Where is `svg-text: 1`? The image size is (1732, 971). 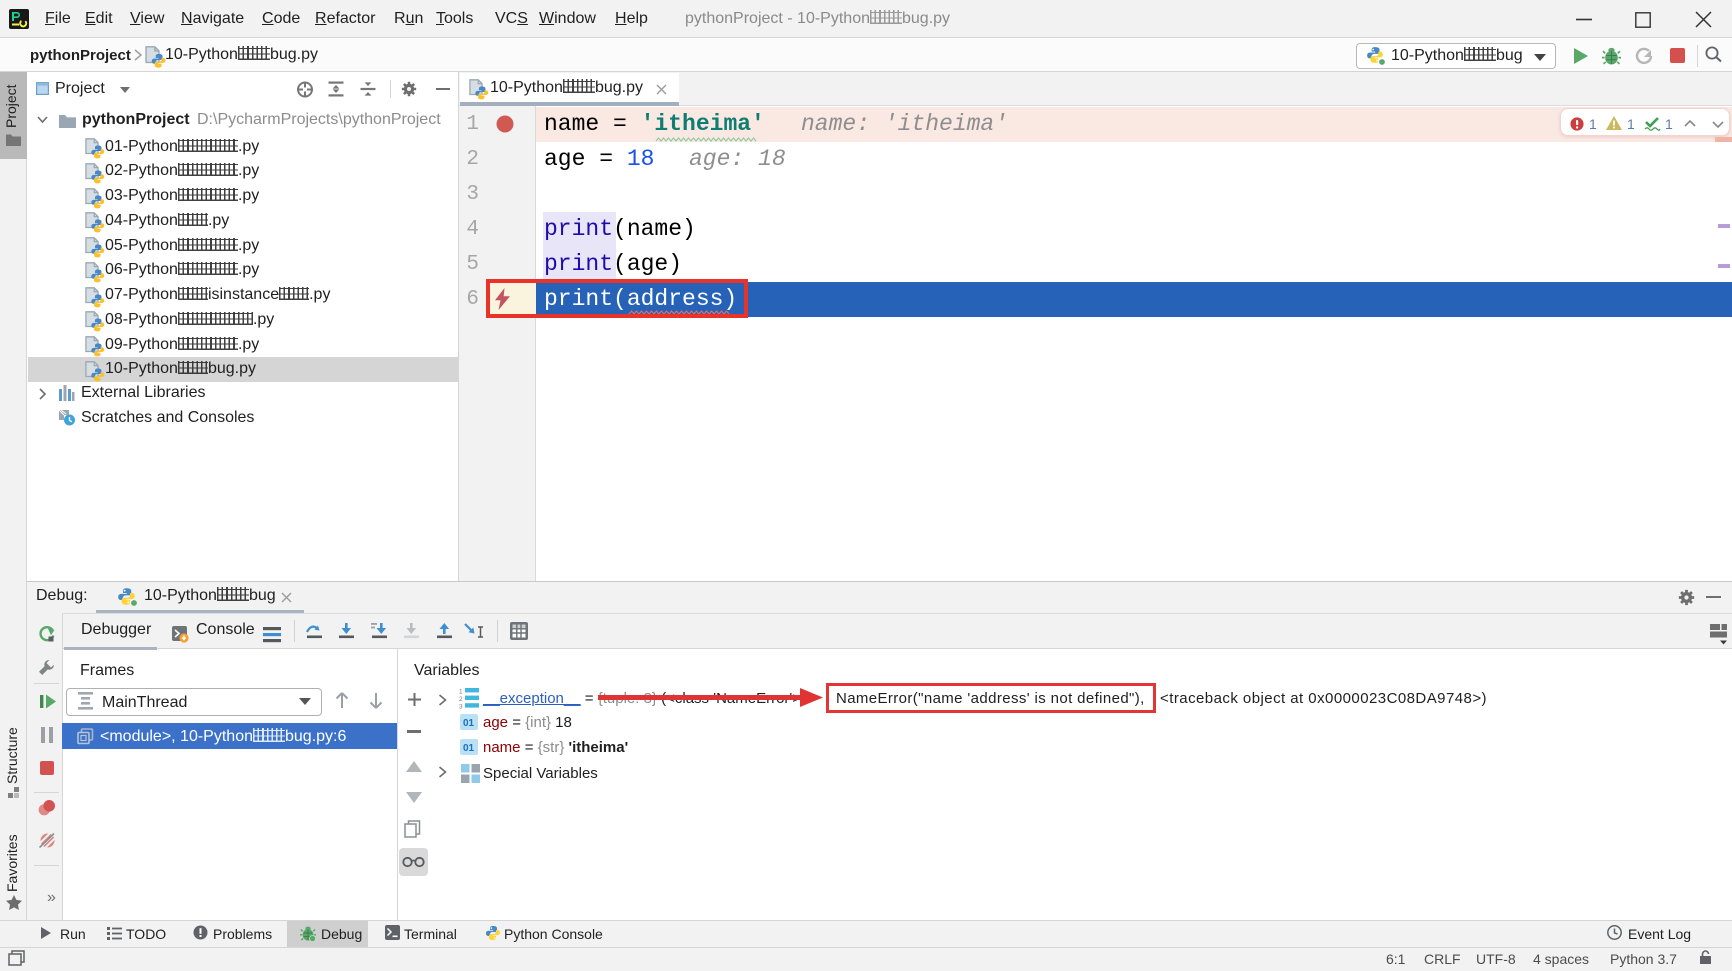
svg-text: 1 is located at coordinates (461, 692).